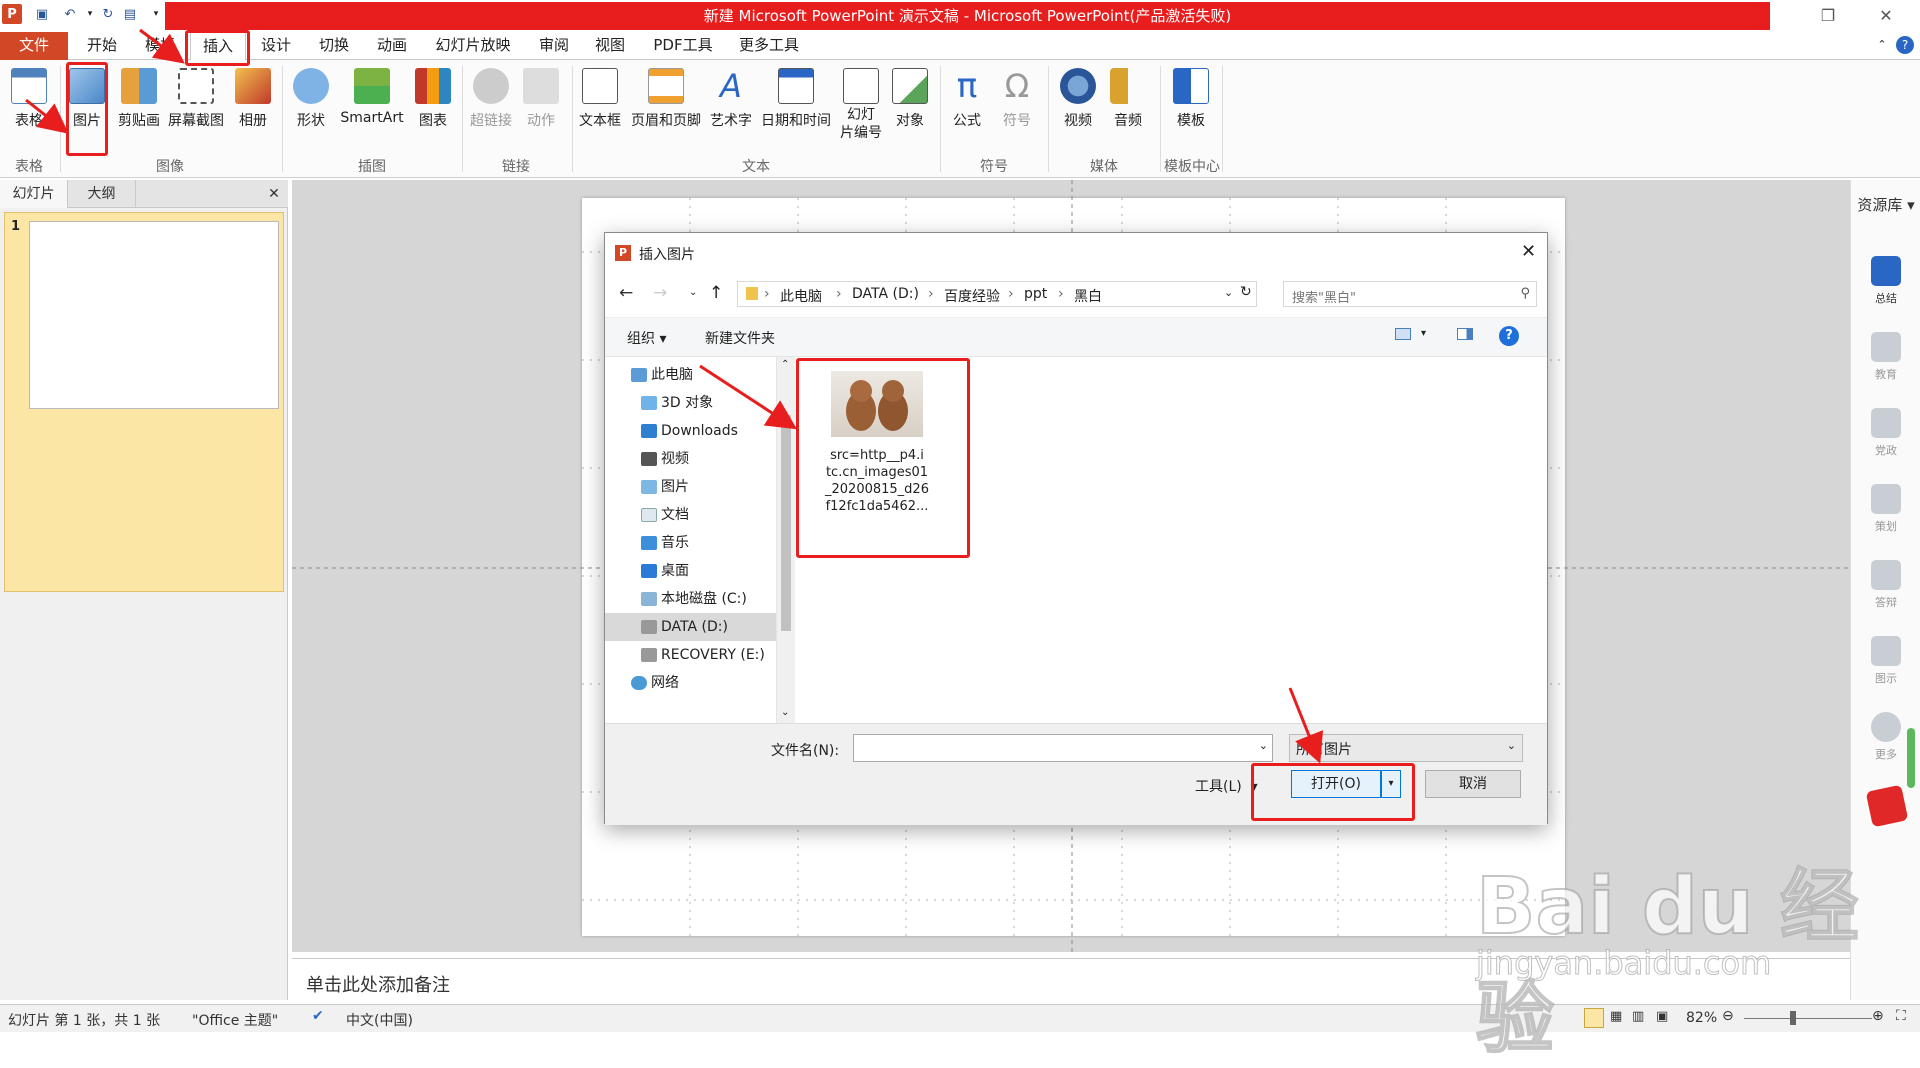 This screenshot has height=1068, width=1920. What do you see at coordinates (1228, 292) in the screenshot?
I see `address-dropdown-icon: ⌄` at bounding box center [1228, 292].